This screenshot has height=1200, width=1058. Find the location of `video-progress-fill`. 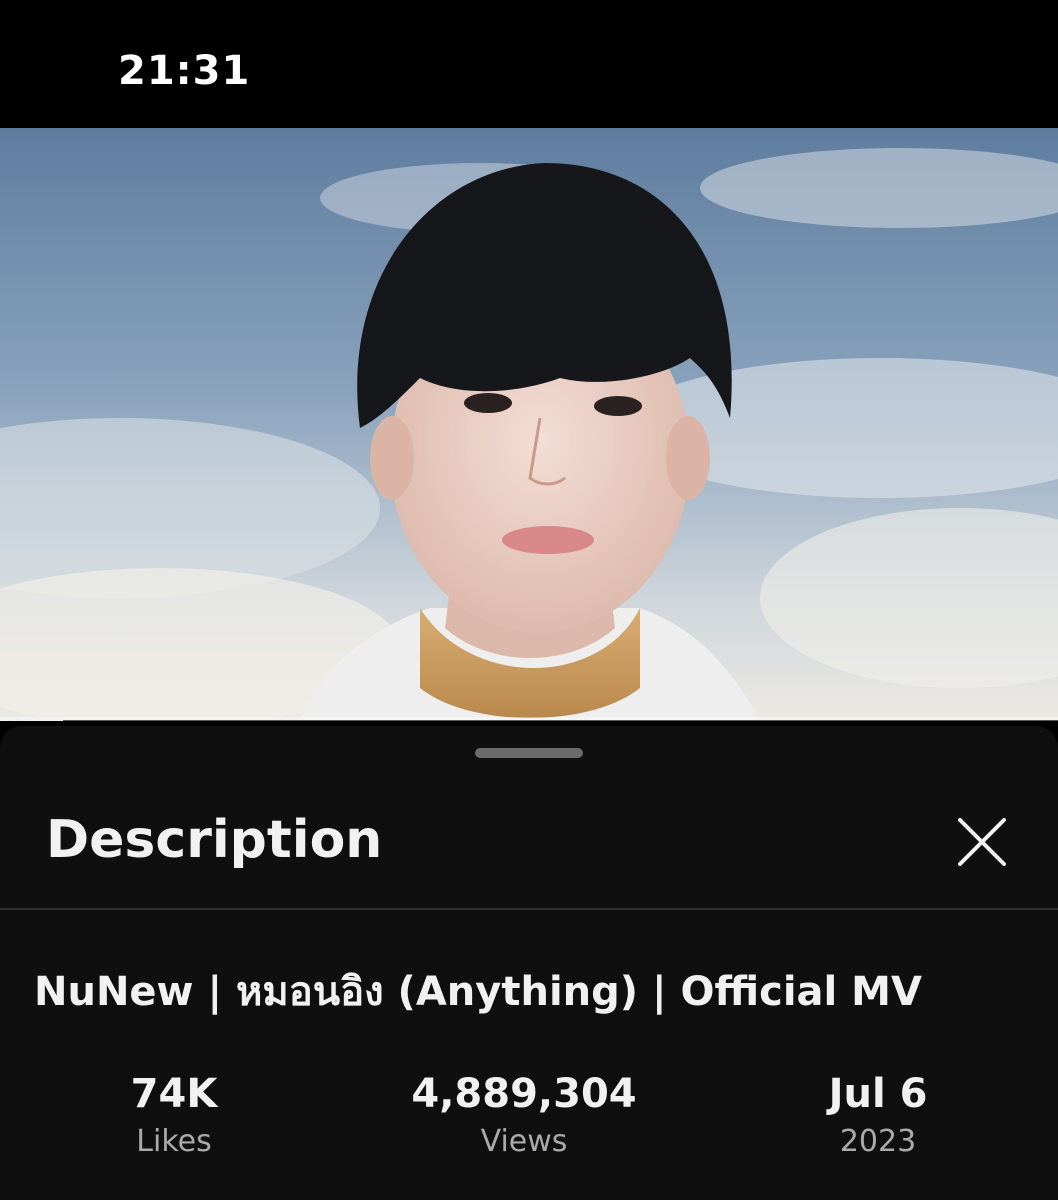

video-progress-fill is located at coordinates (32, 719).